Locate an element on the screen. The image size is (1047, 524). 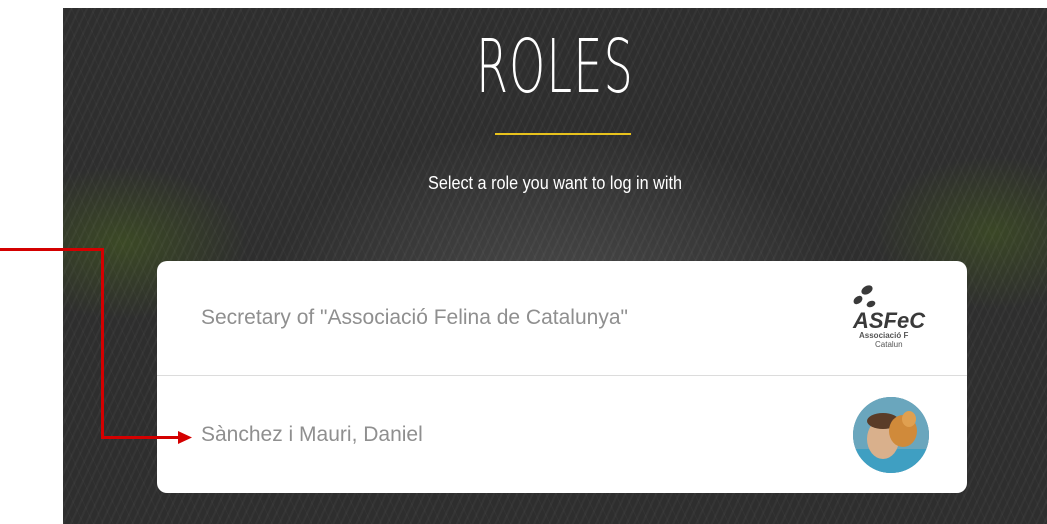
page-subtitle: Select a role you want to log in with is located at coordinates (555, 183).